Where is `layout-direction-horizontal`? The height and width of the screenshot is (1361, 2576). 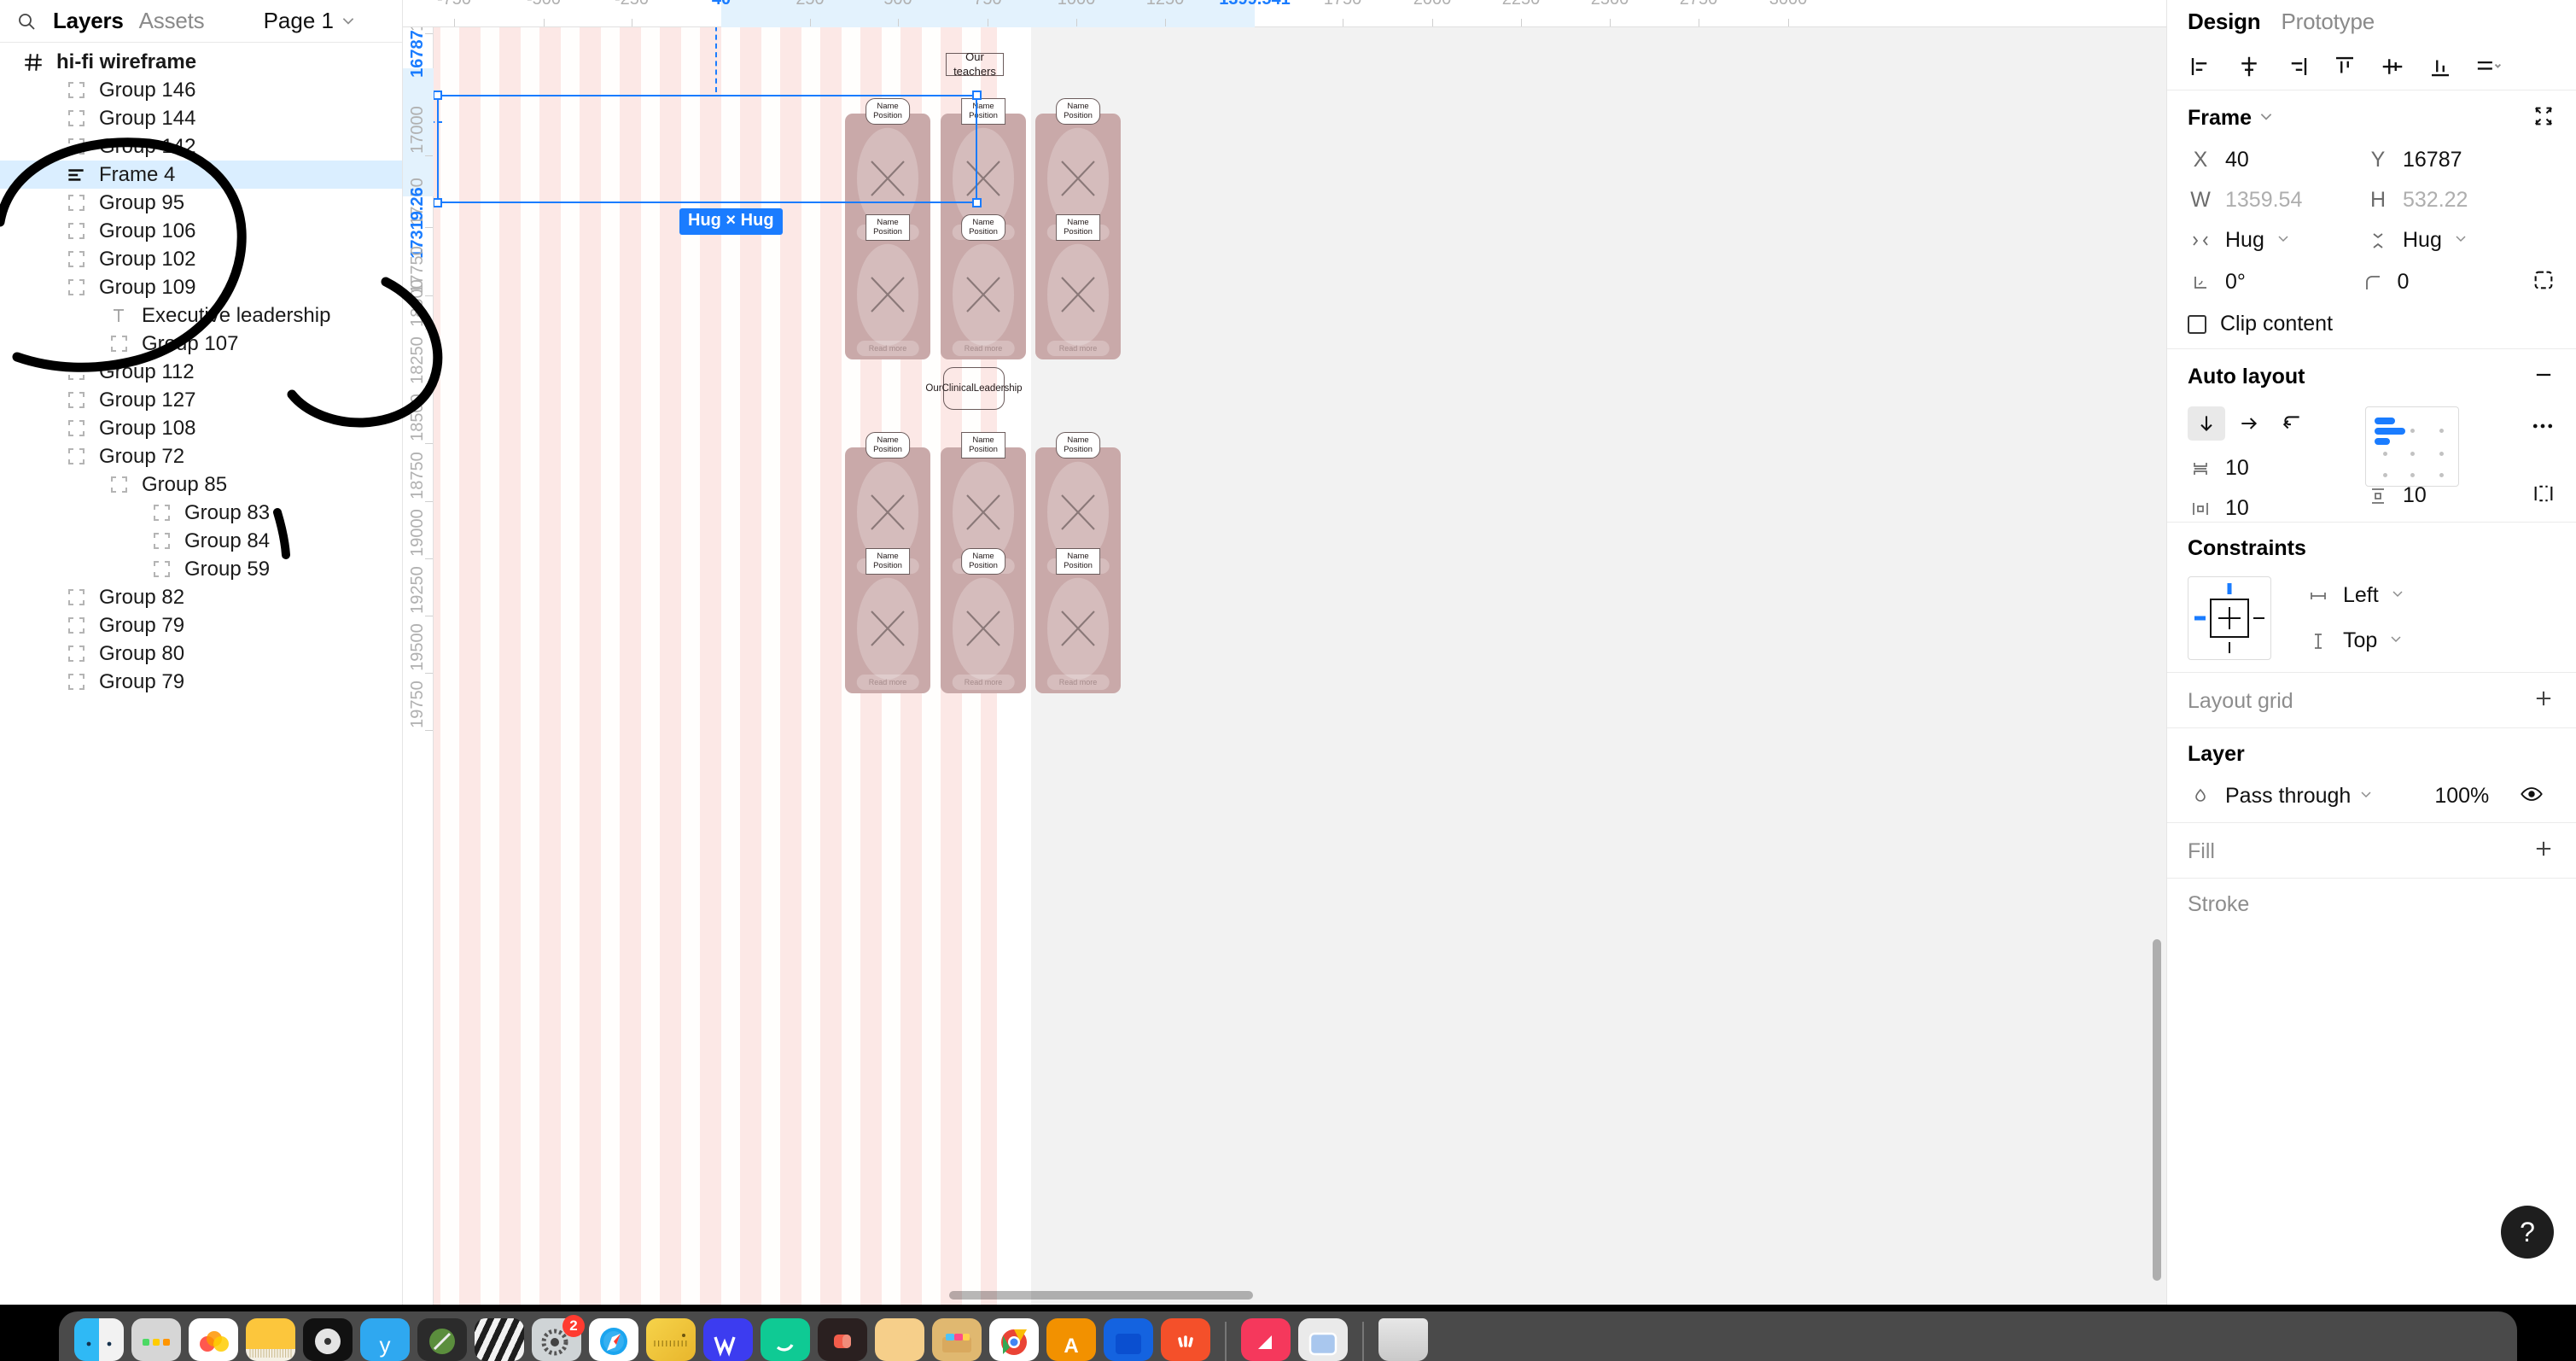 layout-direction-horizontal is located at coordinates (2249, 423).